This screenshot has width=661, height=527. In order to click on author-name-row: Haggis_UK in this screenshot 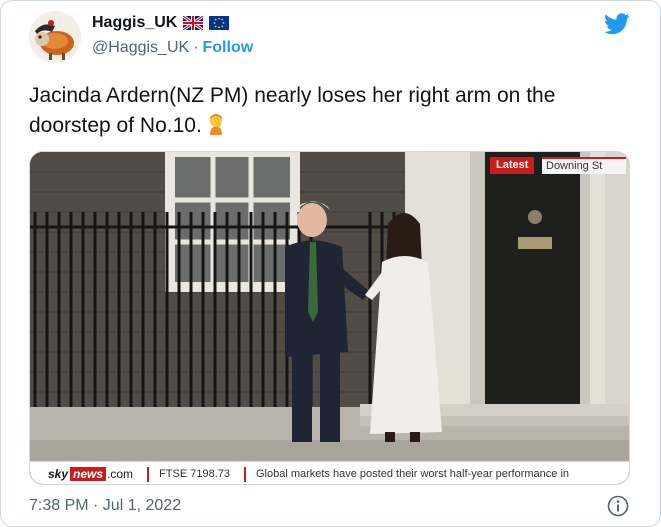, I will do `click(161, 23)`.